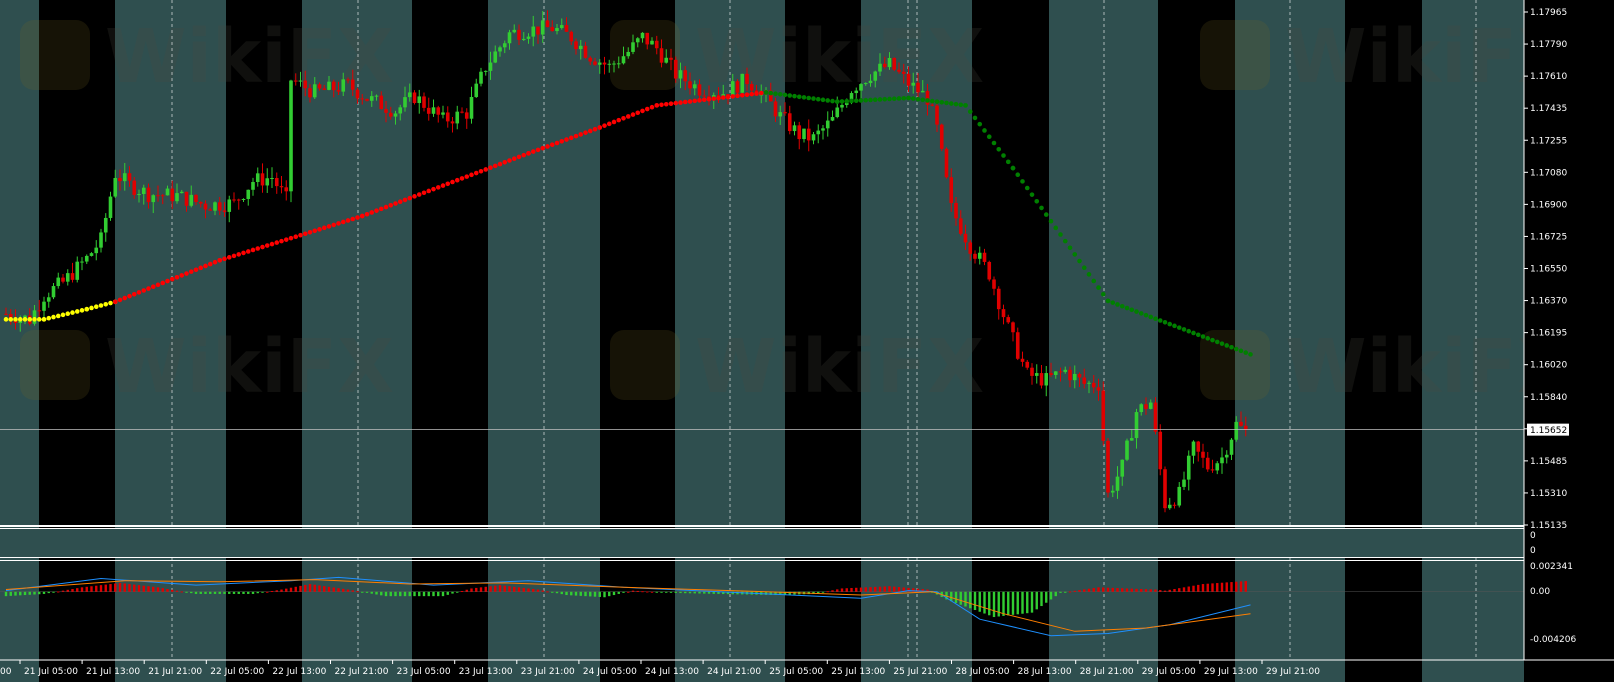  What do you see at coordinates (1569, 341) in the screenshot?
I see `axis-background` at bounding box center [1569, 341].